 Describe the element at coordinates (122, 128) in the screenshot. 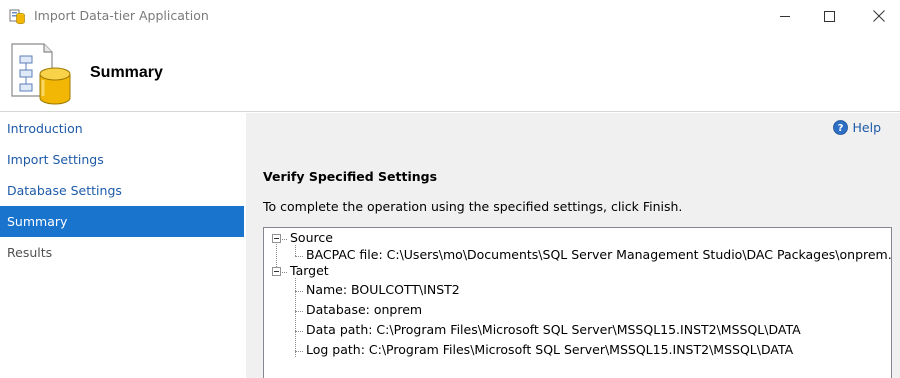

I see `nav-item-introduction: Introduction` at that location.